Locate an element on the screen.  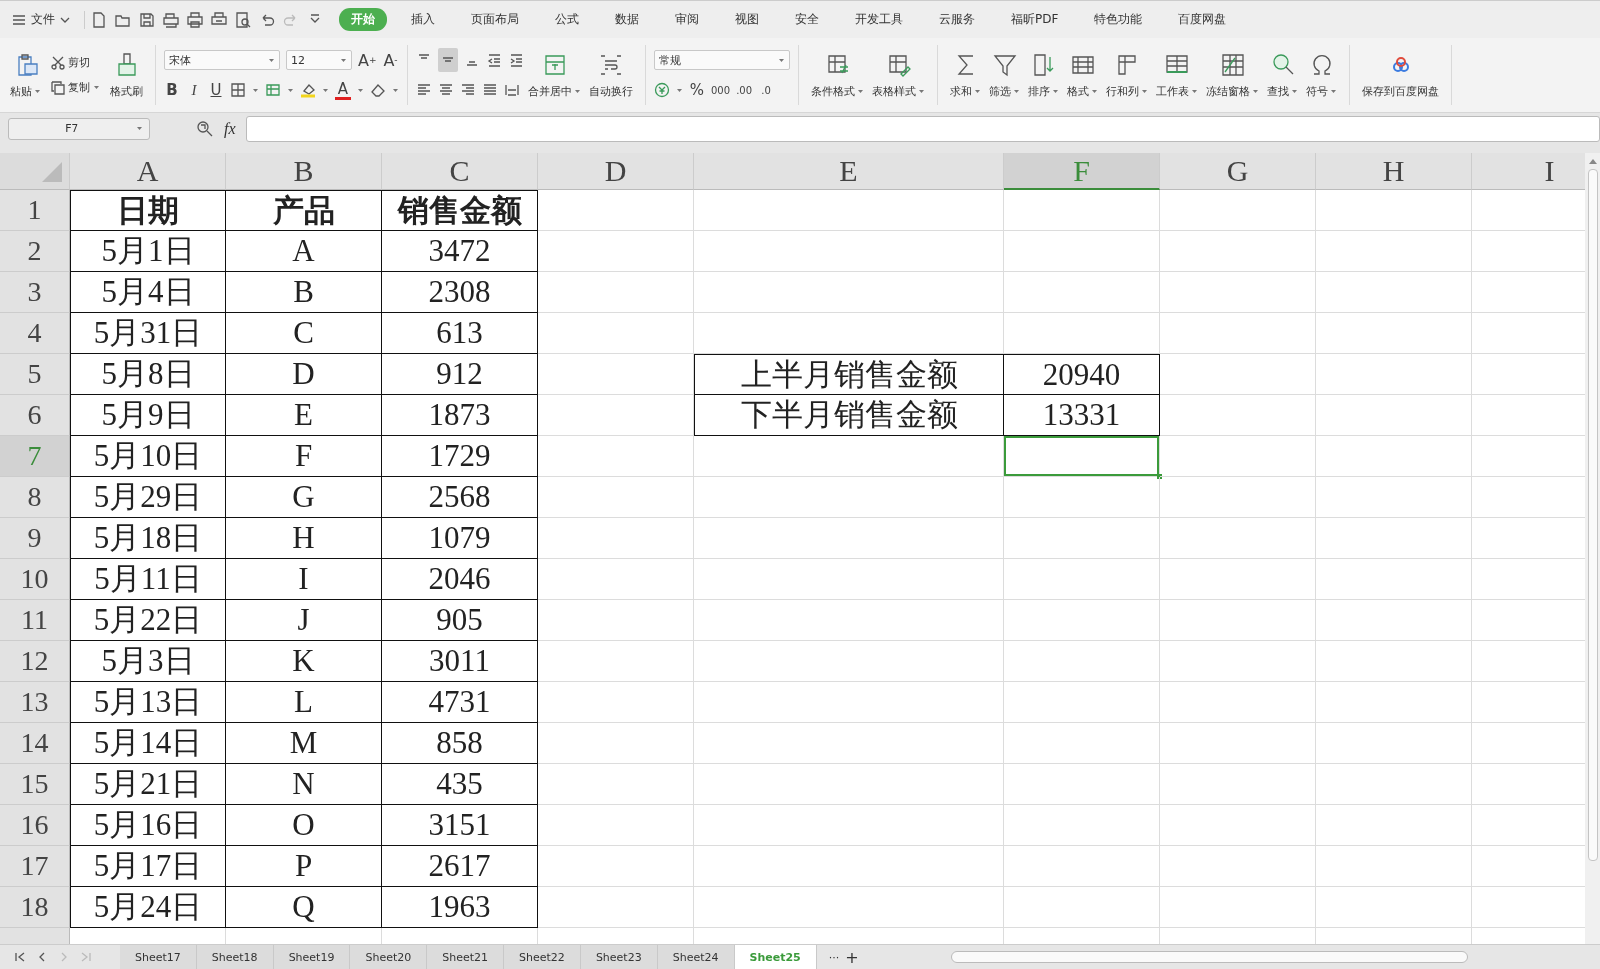
toolbar-button: 格式 is located at coordinates (1082, 75).